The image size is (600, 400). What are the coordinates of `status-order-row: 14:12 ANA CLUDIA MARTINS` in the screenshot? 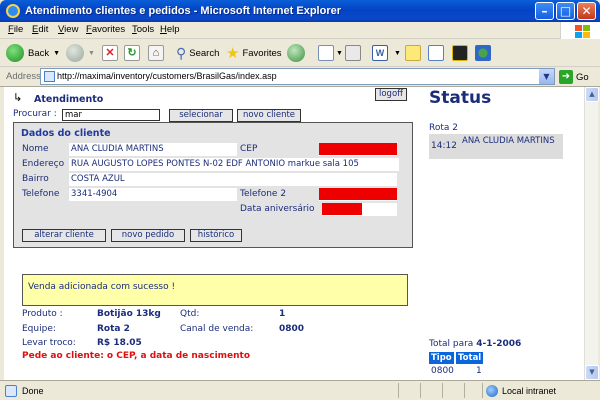 It's located at (496, 146).